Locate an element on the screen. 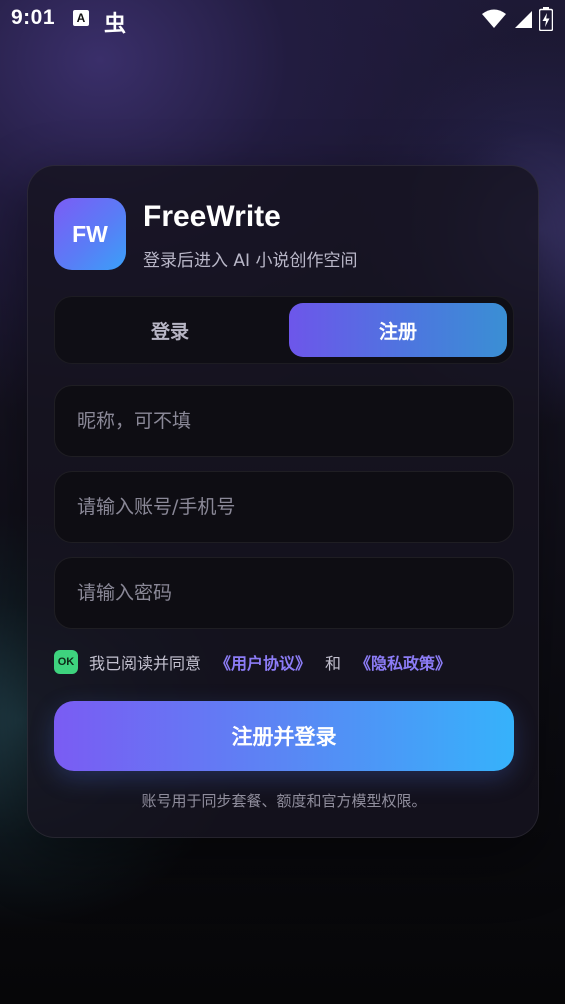 The height and width of the screenshot is (1004, 565). battery-charging-icon is located at coordinates (546, 19).